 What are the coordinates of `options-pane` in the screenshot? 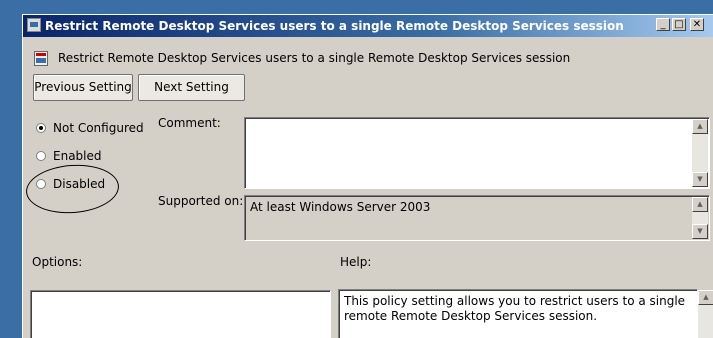 It's located at (180, 314).